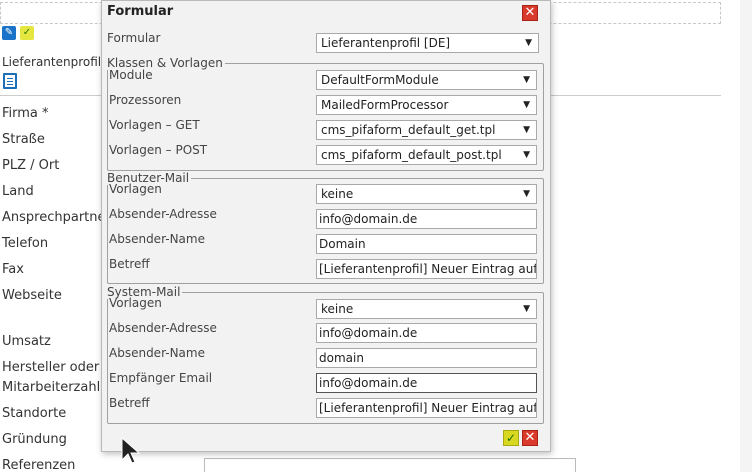 This screenshot has width=752, height=472. What do you see at coordinates (18, 191) in the screenshot?
I see `field-label-land: Land` at bounding box center [18, 191].